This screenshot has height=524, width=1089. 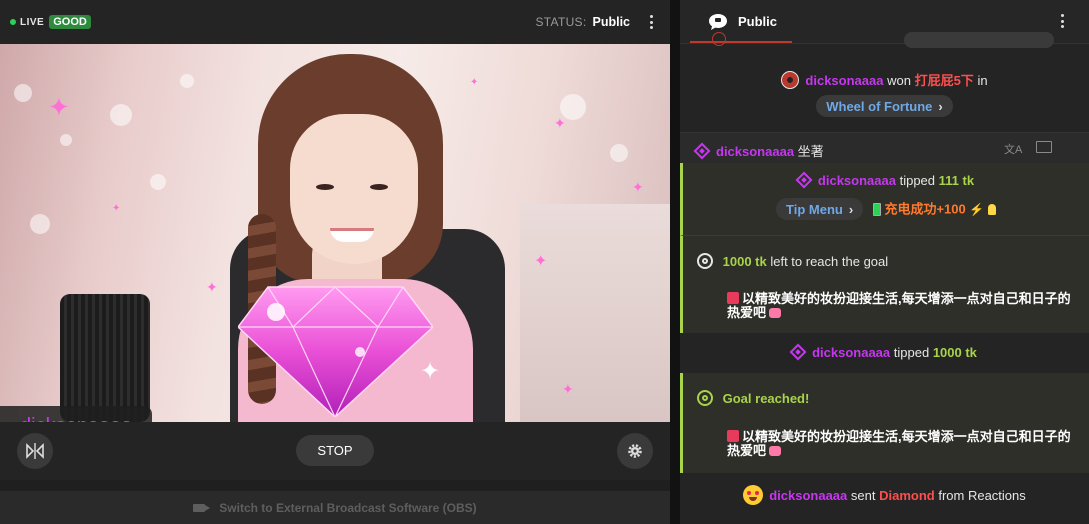 I want to click on connection-quality-badge: GOOD, so click(x=70, y=22).